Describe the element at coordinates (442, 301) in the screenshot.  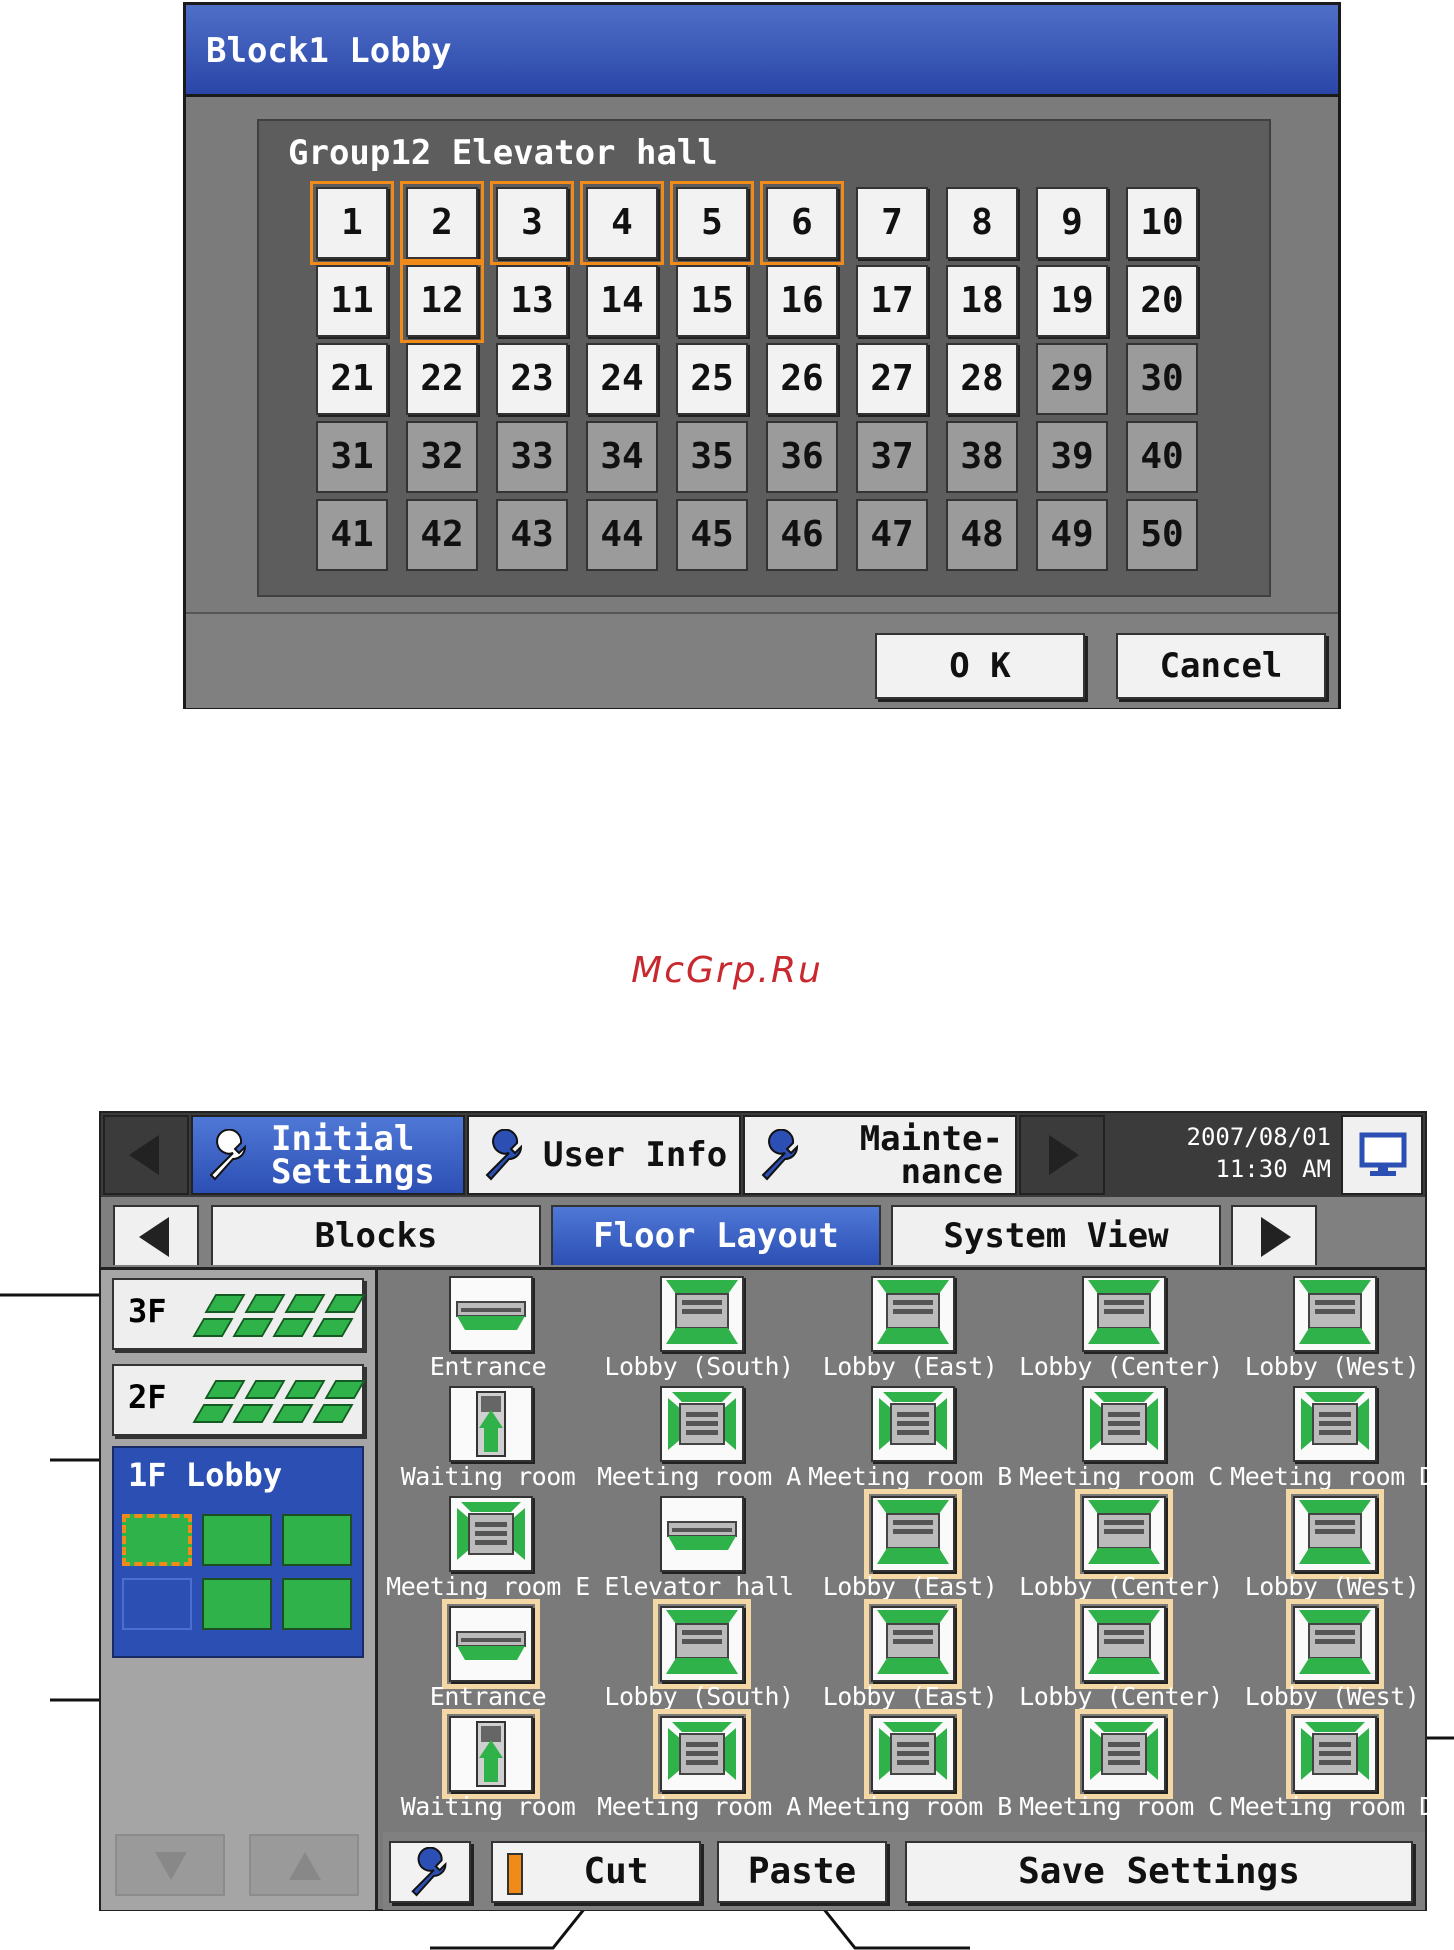
I see `group-number-button: 12` at that location.